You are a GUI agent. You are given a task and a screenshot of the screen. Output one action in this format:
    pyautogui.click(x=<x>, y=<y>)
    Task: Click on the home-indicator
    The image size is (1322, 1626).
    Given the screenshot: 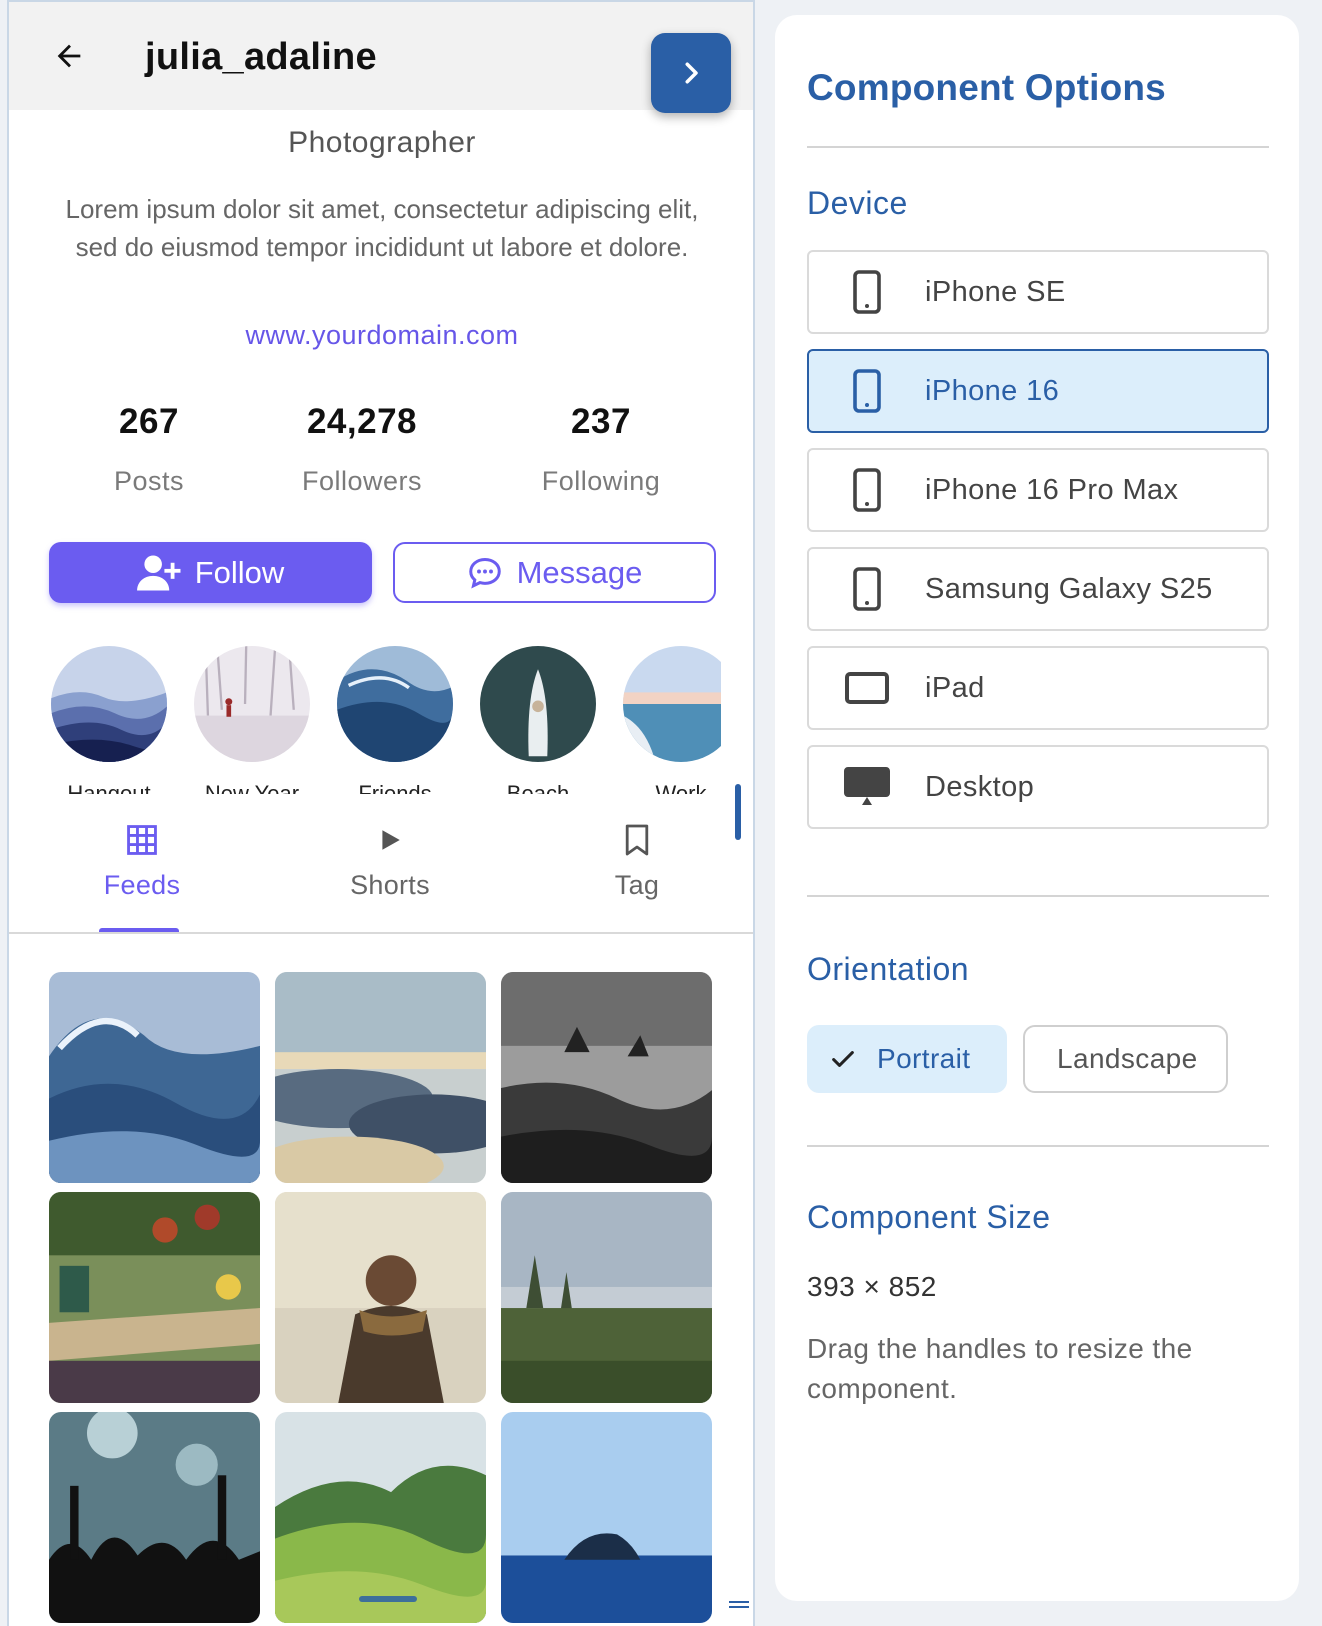 What is the action you would take?
    pyautogui.click(x=388, y=1599)
    